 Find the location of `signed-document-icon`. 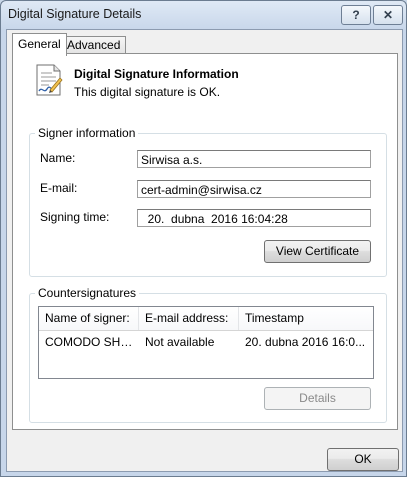

signed-document-icon is located at coordinates (49, 80).